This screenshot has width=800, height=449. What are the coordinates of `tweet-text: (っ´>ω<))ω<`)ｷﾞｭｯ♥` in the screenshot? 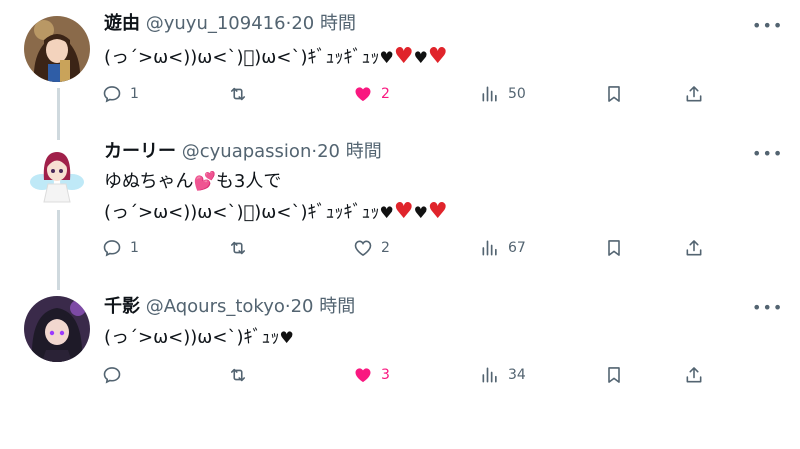 It's located at (199, 338).